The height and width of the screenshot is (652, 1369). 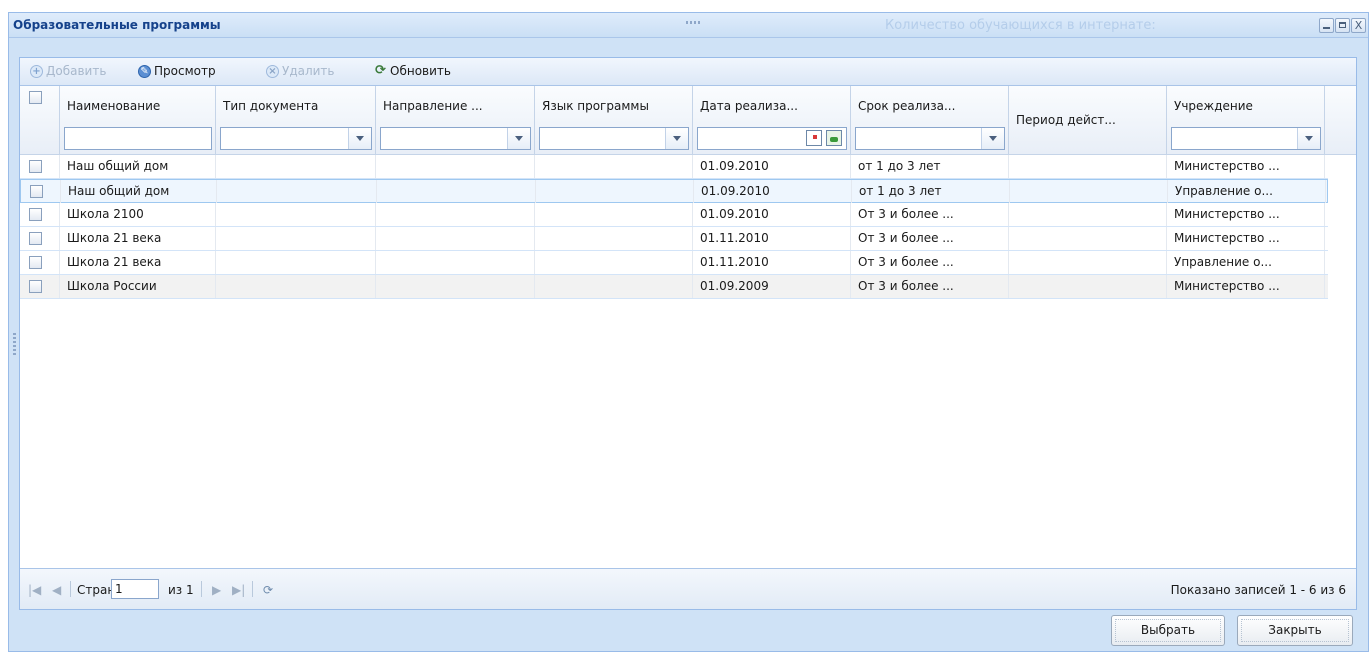 I want to click on view-label: Просмотр, so click(x=185, y=71).